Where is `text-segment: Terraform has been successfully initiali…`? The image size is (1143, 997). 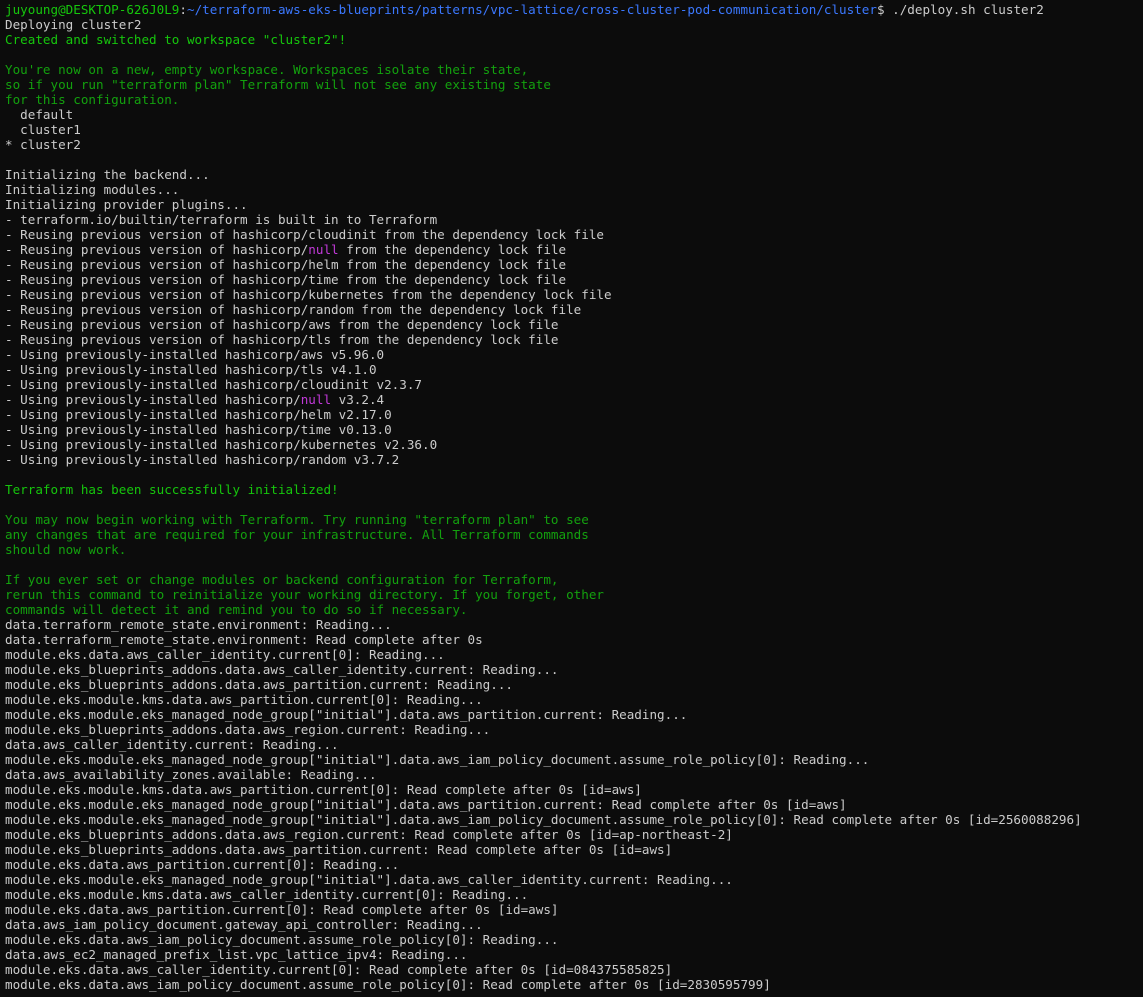 text-segment: Terraform has been successfully initiali… is located at coordinates (172, 489).